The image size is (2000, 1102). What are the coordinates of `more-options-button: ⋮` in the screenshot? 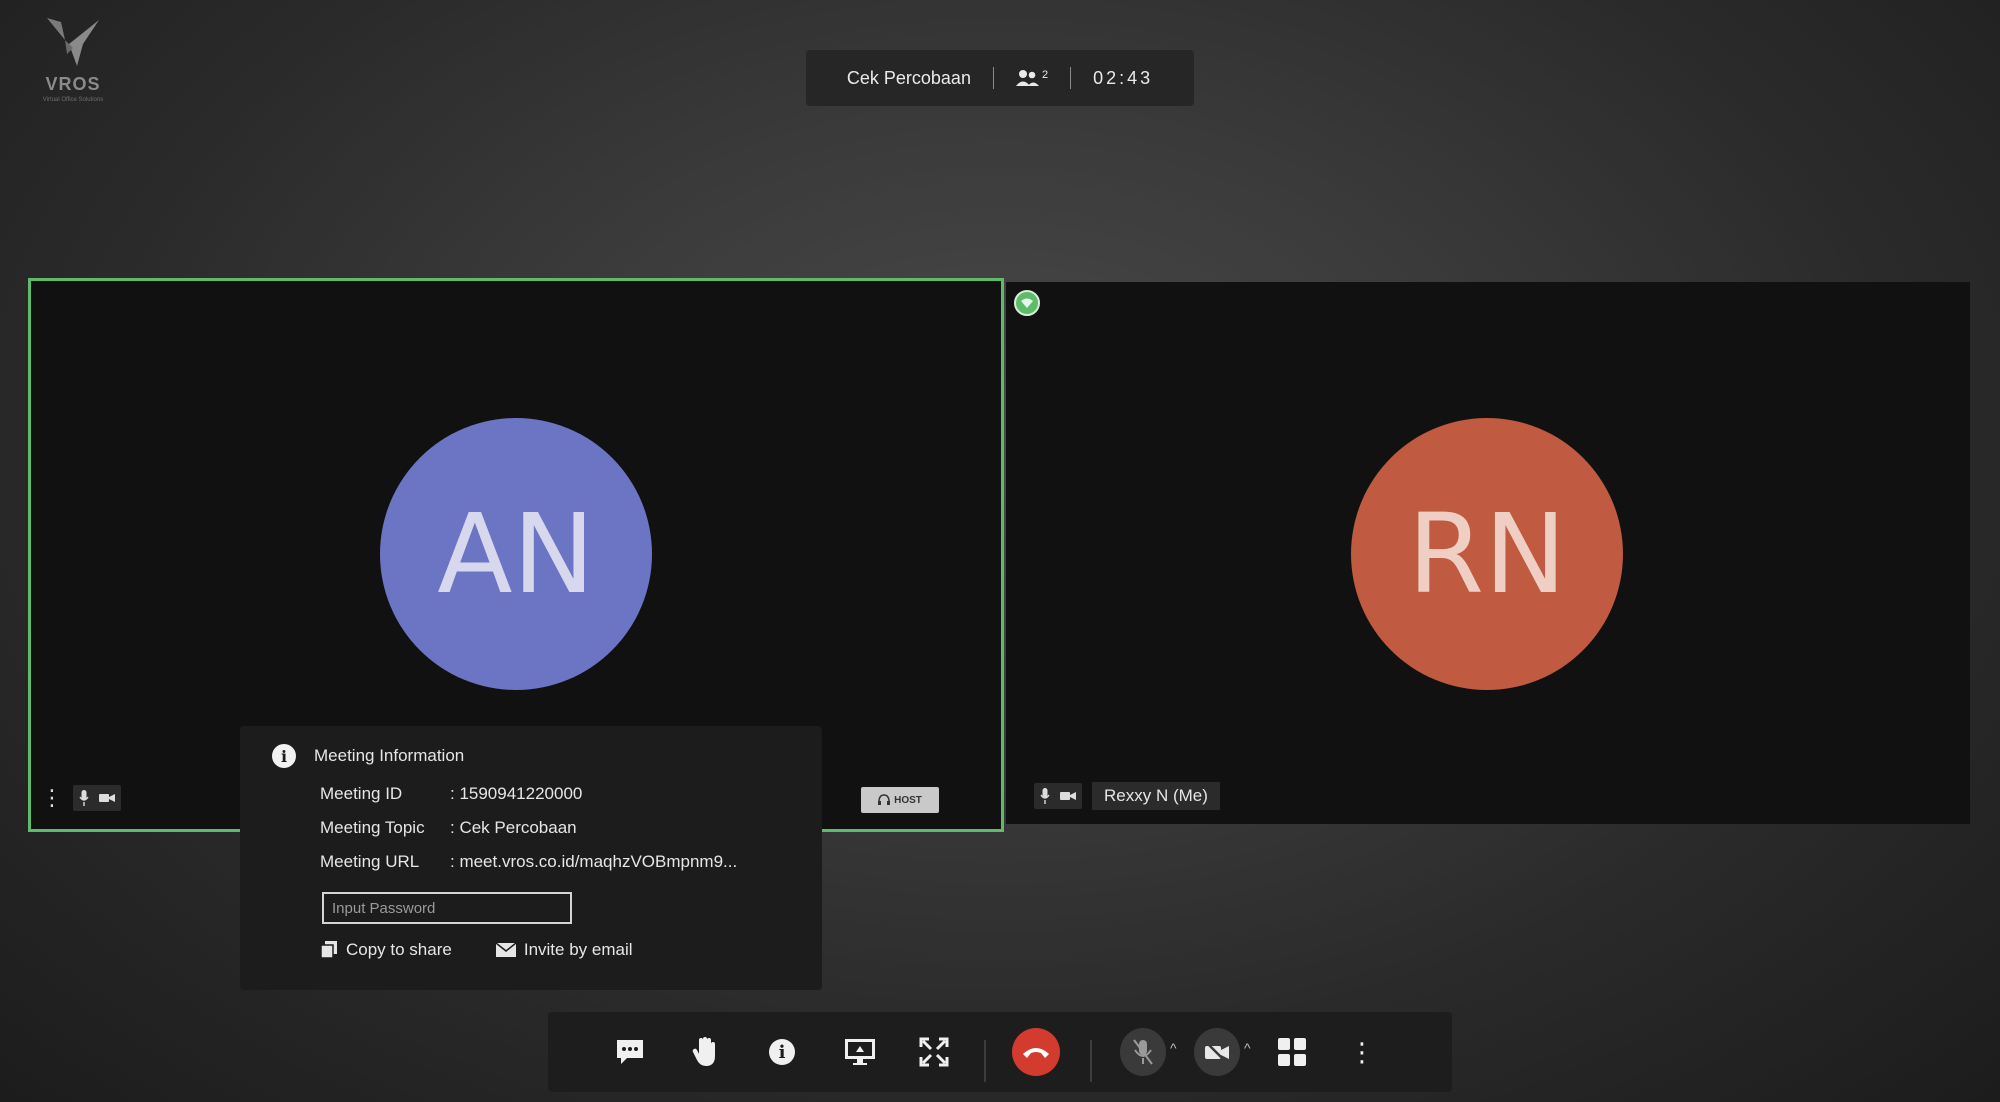 It's located at (1362, 1052).